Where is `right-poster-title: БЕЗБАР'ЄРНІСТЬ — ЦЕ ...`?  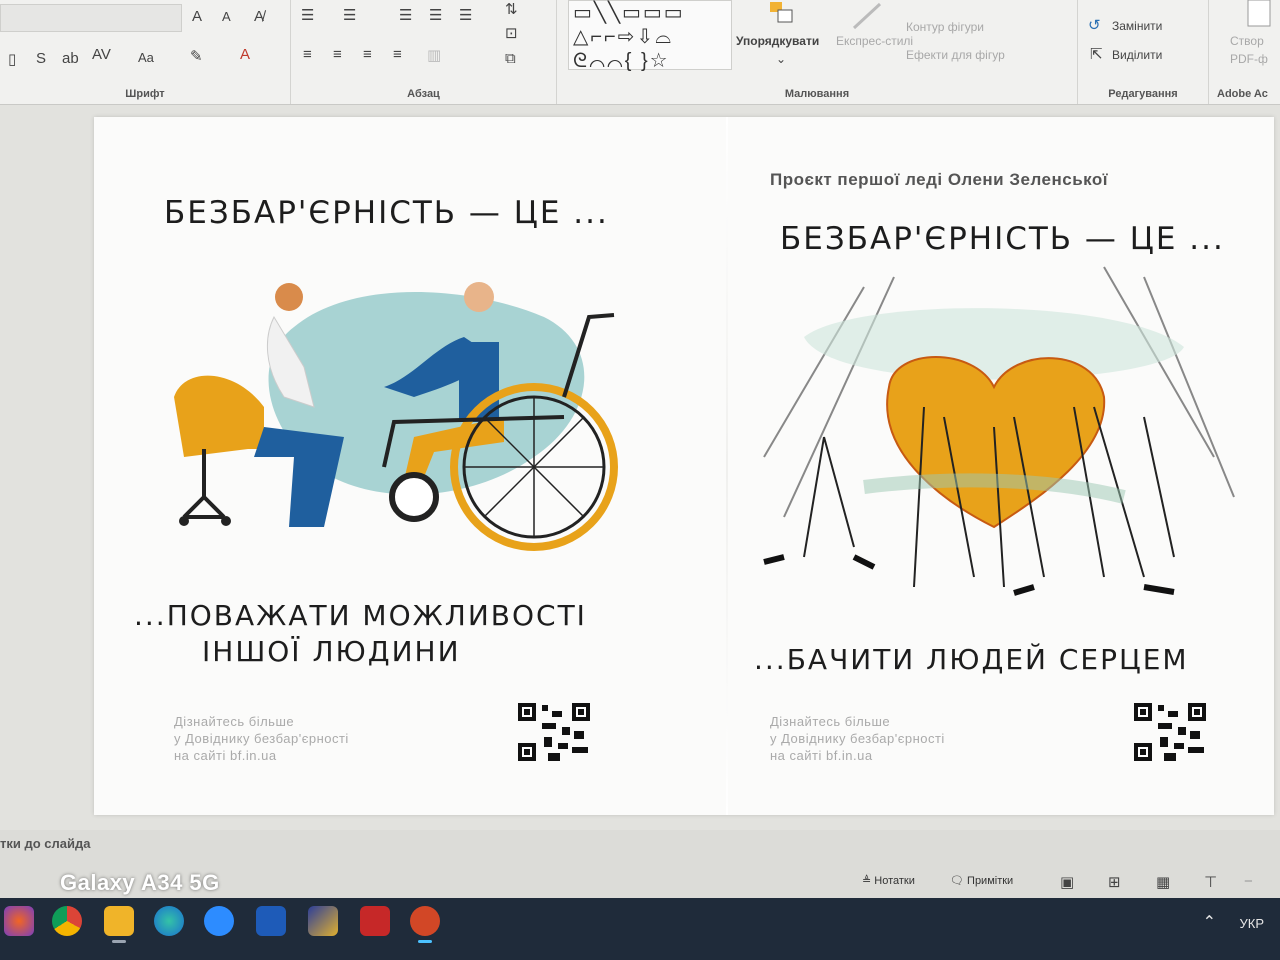
right-poster-title: БЕЗБАР'ЄРНІСТЬ — ЦЕ ... is located at coordinates (1002, 239).